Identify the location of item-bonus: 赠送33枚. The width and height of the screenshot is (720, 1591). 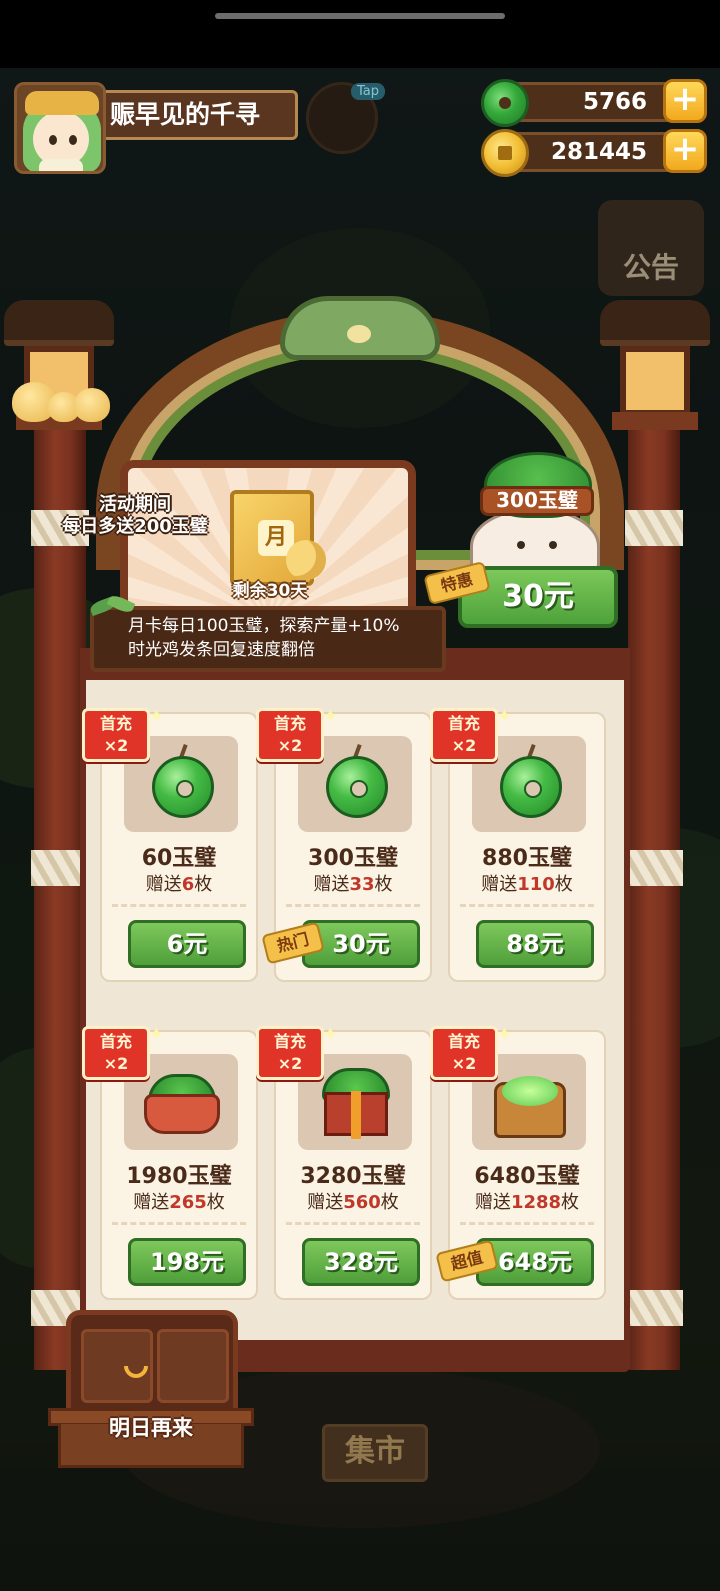
(353, 884).